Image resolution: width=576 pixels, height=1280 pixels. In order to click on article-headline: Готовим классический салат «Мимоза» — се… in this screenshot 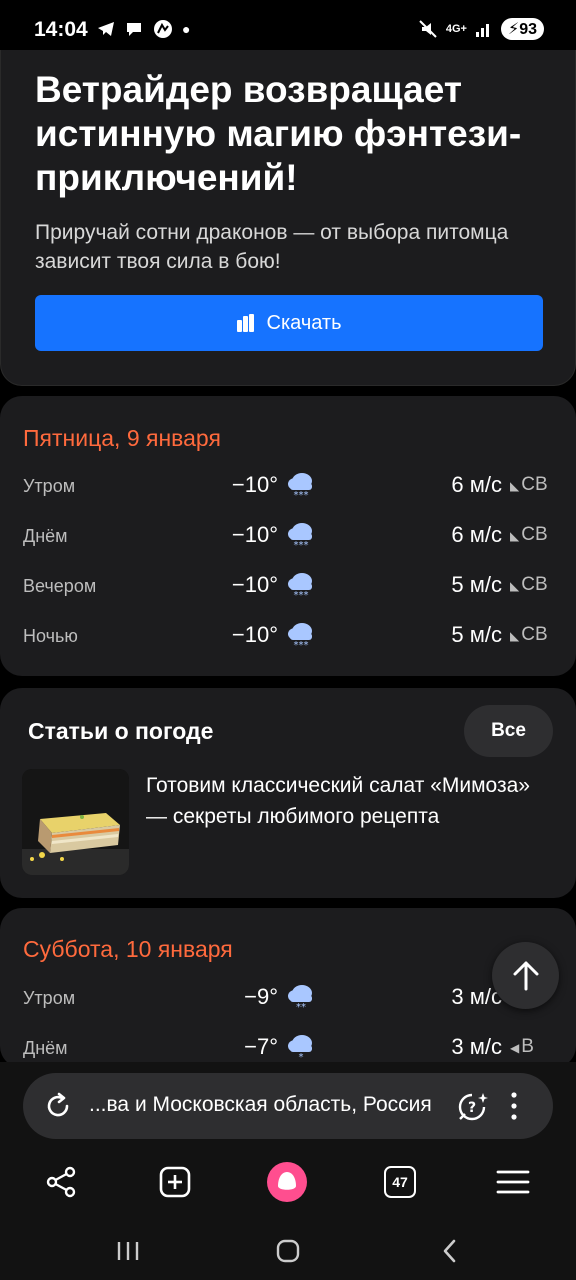, I will do `click(346, 801)`.